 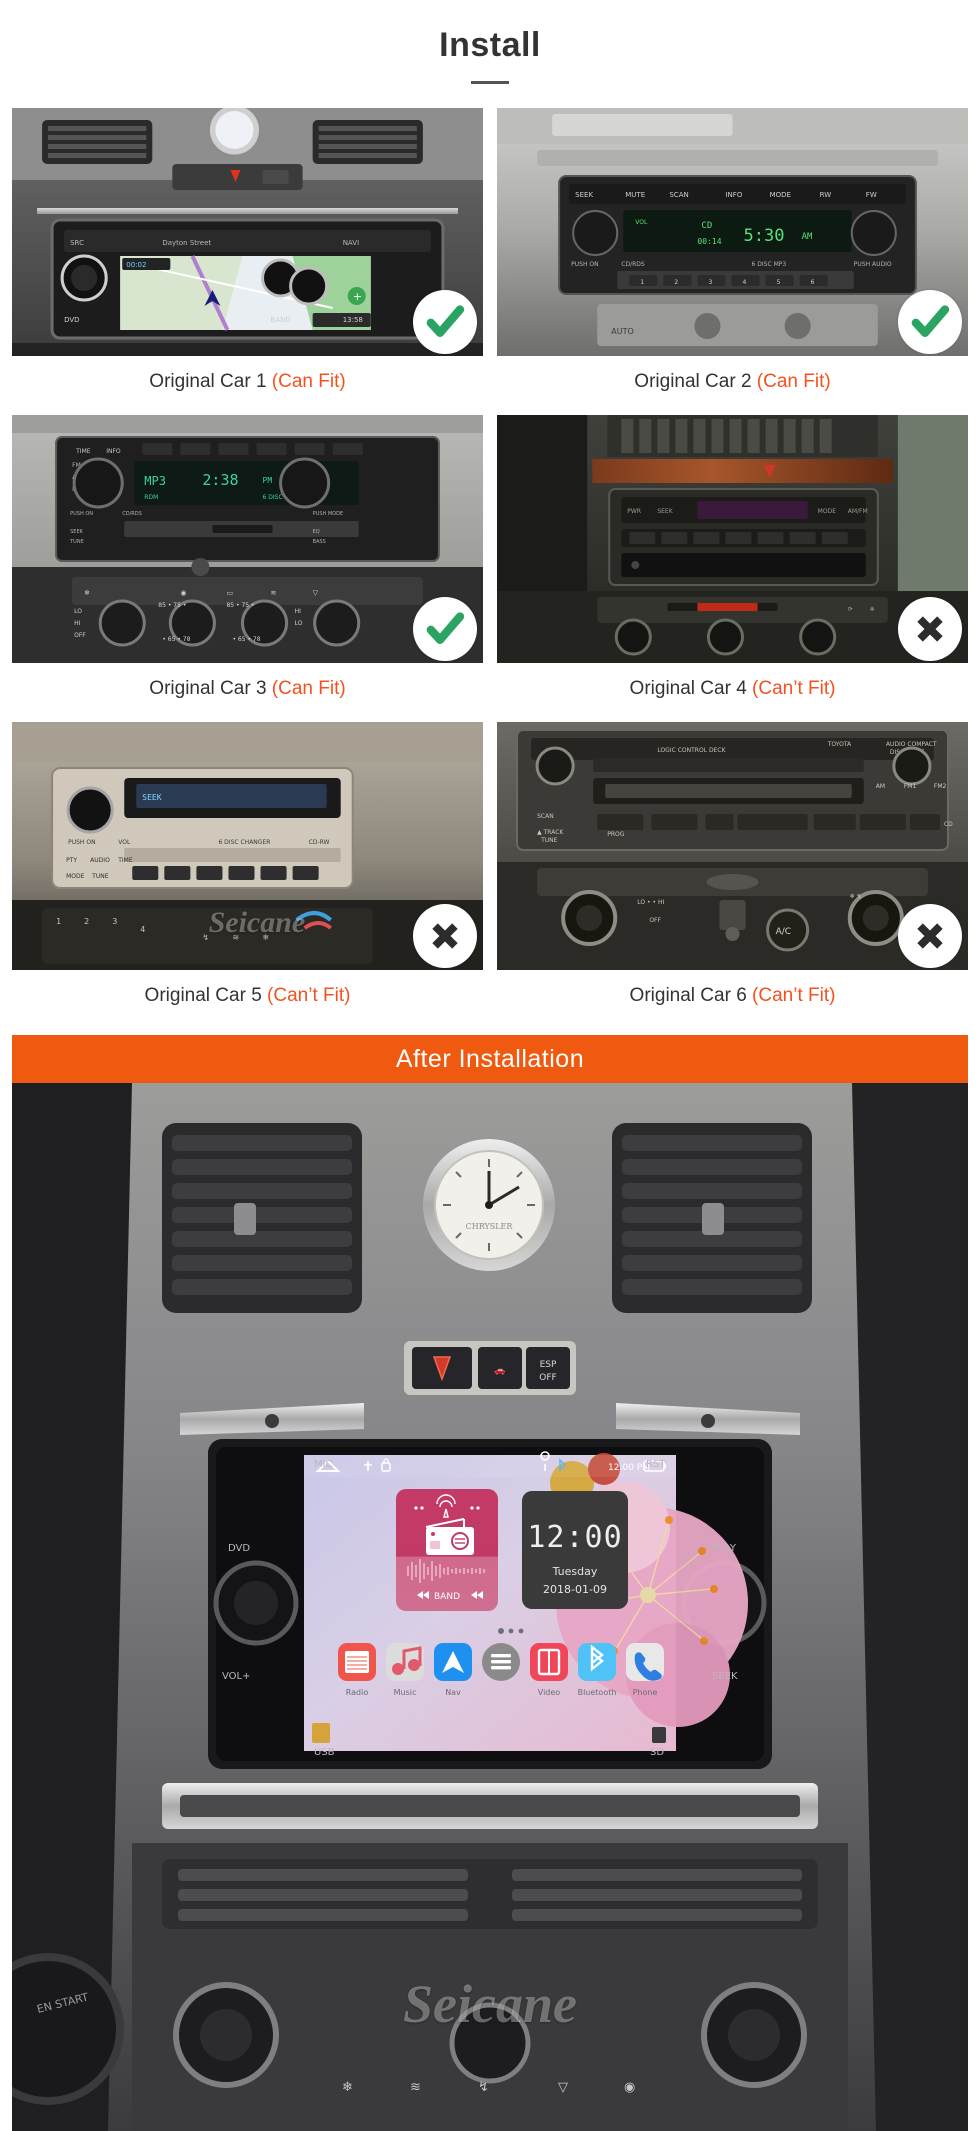 I want to click on svg-text: 00:14, so click(x=709, y=241).